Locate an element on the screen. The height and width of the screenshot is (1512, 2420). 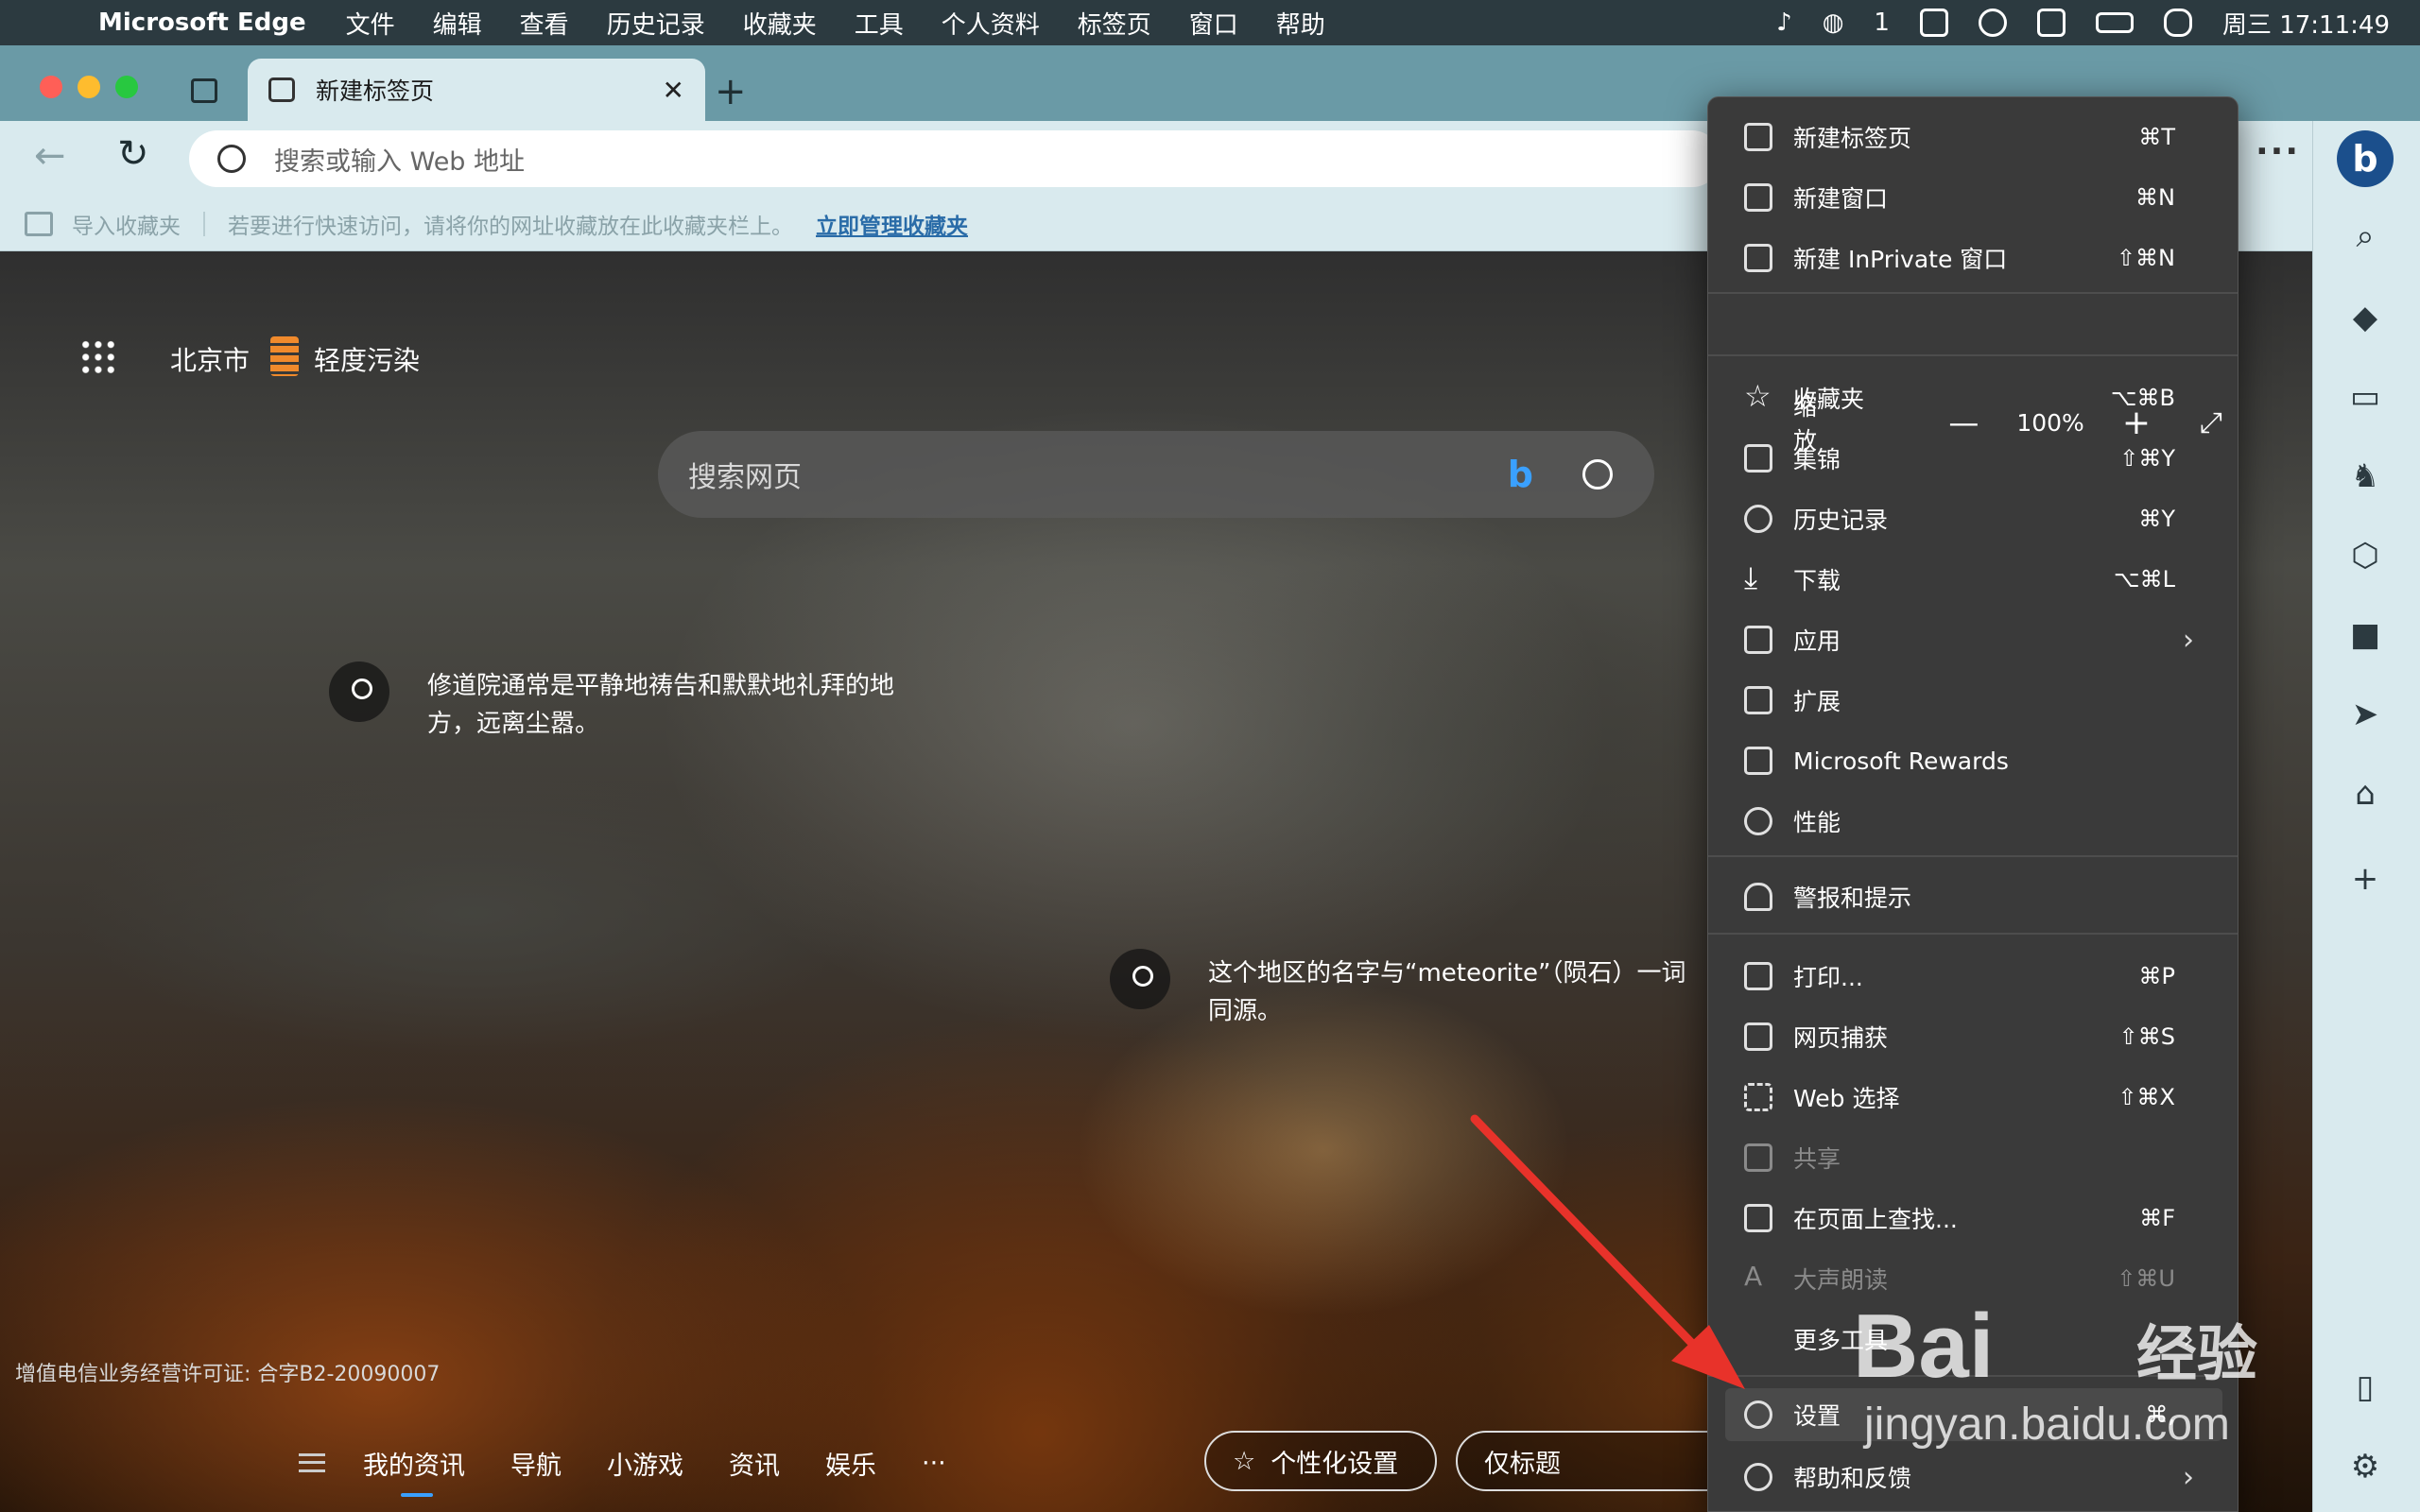
shopping-tag-icon: ◆ is located at coordinates (2365, 318).